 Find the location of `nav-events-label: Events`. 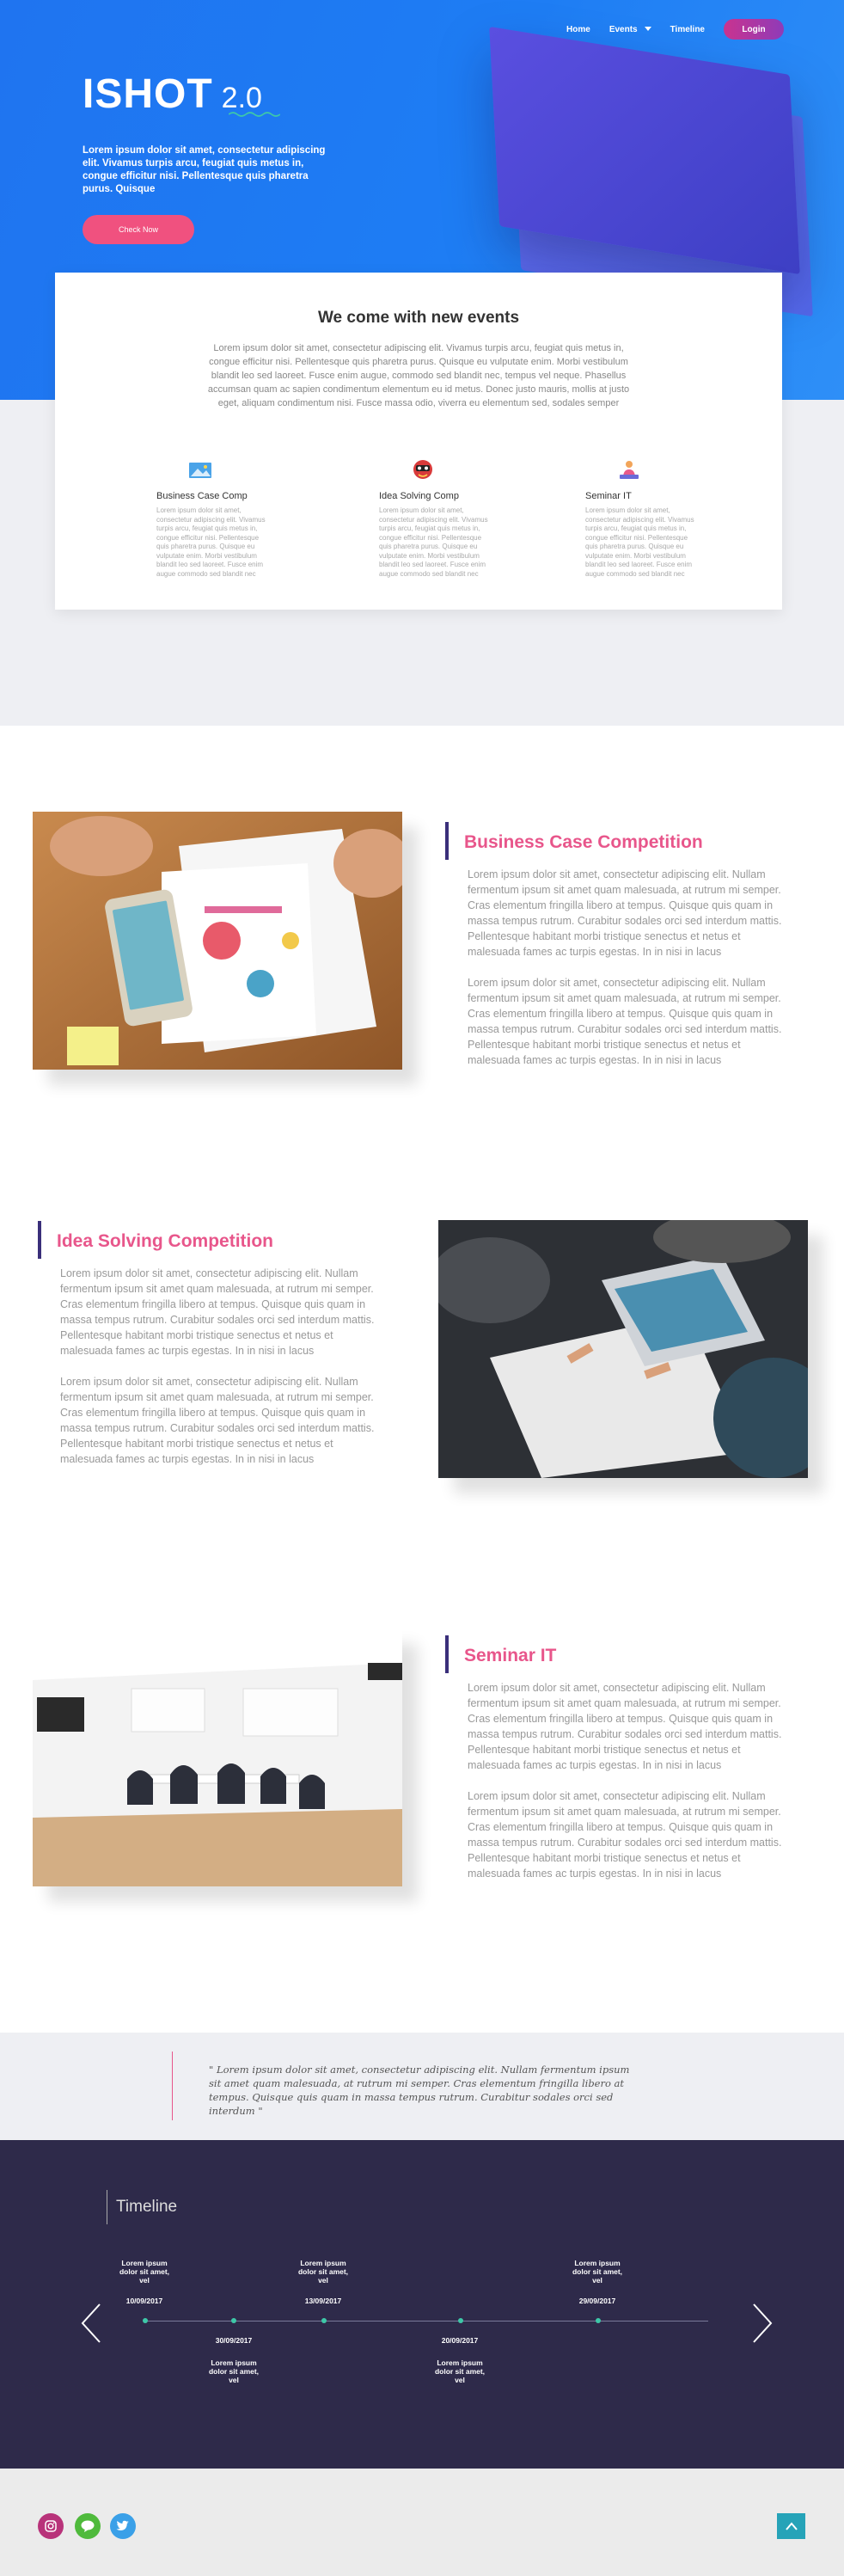

nav-events-label: Events is located at coordinates (623, 29).